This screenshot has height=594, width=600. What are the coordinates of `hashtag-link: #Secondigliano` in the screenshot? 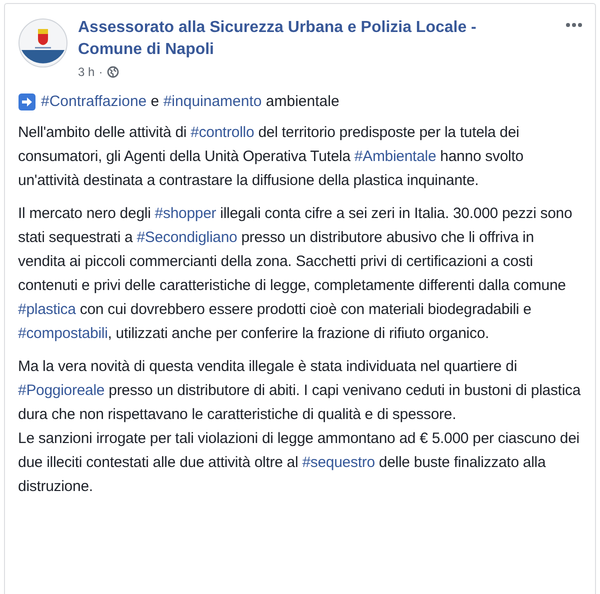 It's located at (187, 237).